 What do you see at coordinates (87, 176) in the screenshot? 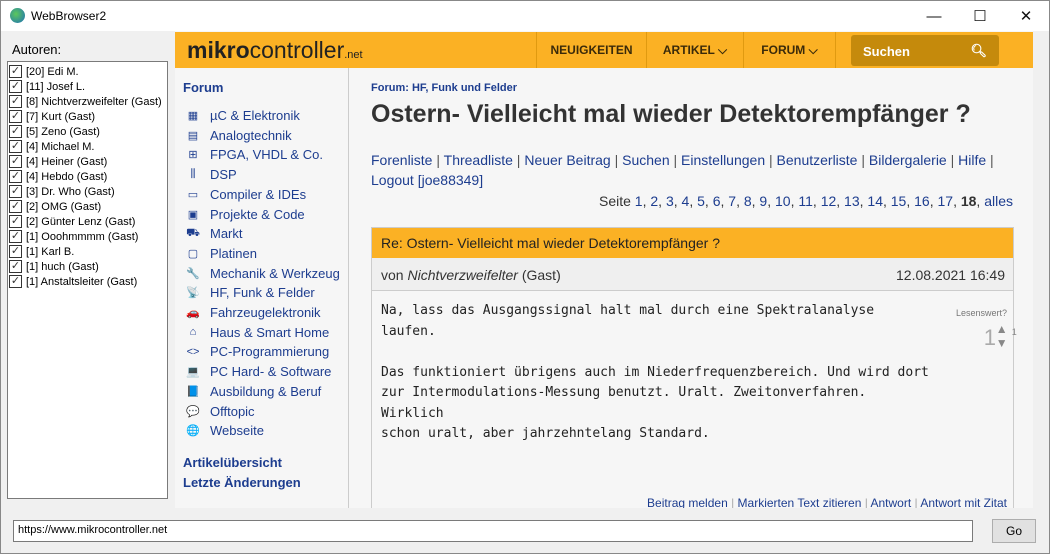
I see `author-item: ✓ [4] Hebdo (Gast)` at bounding box center [87, 176].